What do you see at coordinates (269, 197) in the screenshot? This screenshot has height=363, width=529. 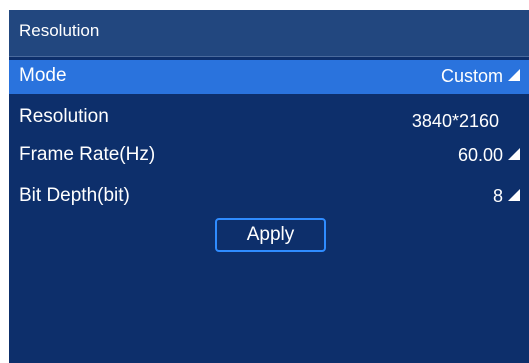 I see `bit-depth-row: Bit Depth(bit) 8` at bounding box center [269, 197].